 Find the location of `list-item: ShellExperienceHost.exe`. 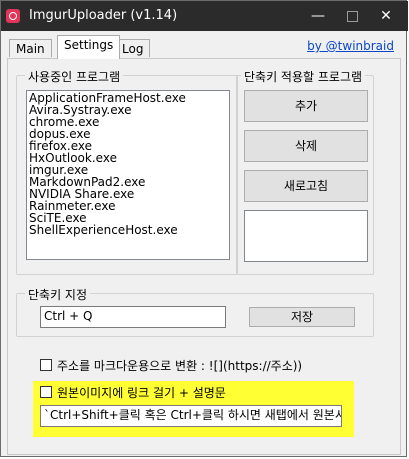

list-item: ShellExperienceHost.exe is located at coordinates (129, 230).